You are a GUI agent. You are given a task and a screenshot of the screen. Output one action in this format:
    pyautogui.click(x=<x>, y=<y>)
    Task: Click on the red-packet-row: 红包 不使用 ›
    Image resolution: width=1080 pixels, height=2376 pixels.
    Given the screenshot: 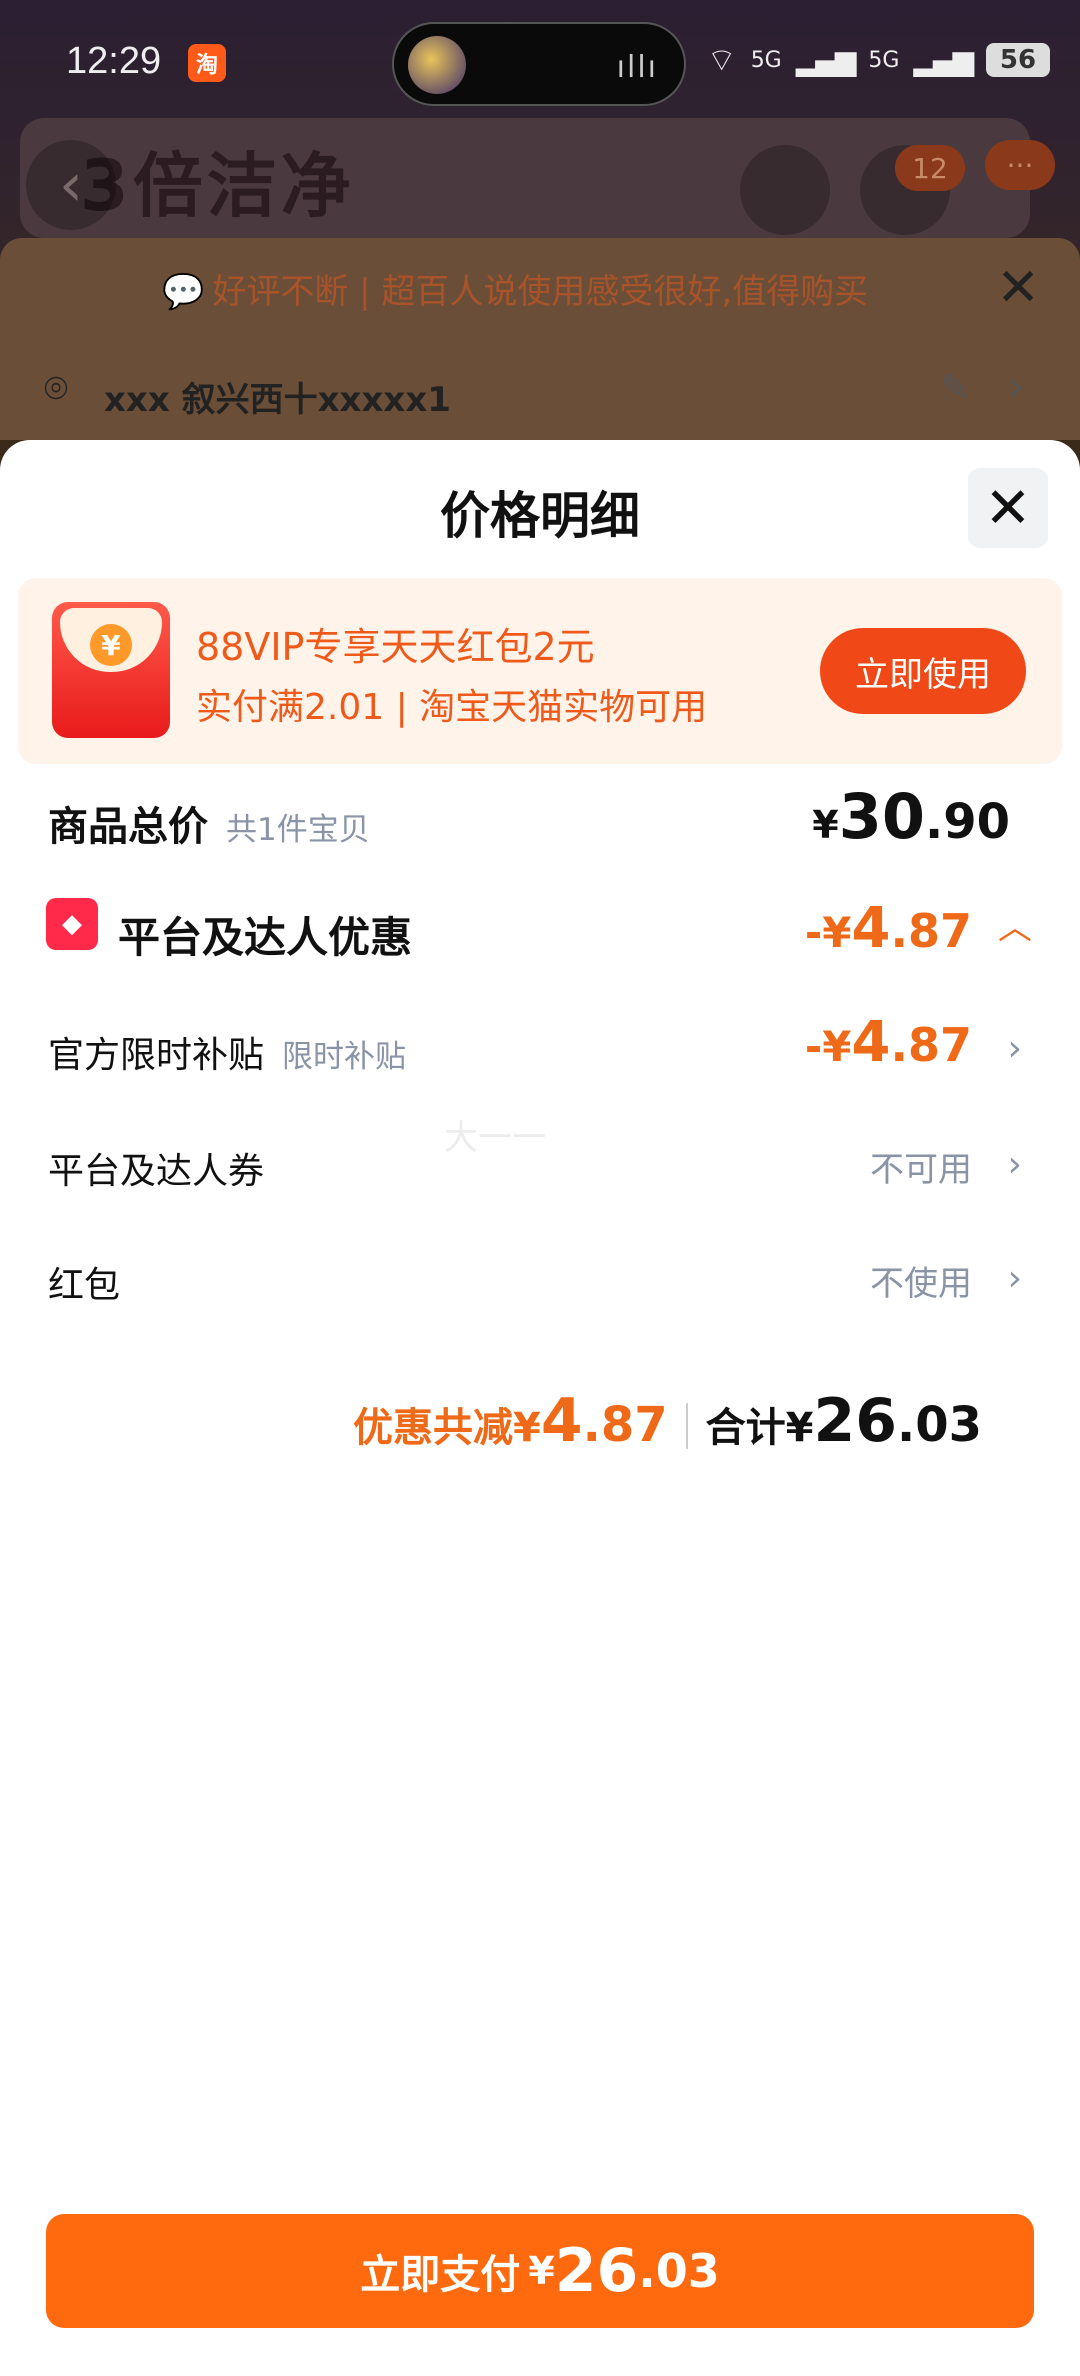 What is the action you would take?
    pyautogui.click(x=540, y=1286)
    